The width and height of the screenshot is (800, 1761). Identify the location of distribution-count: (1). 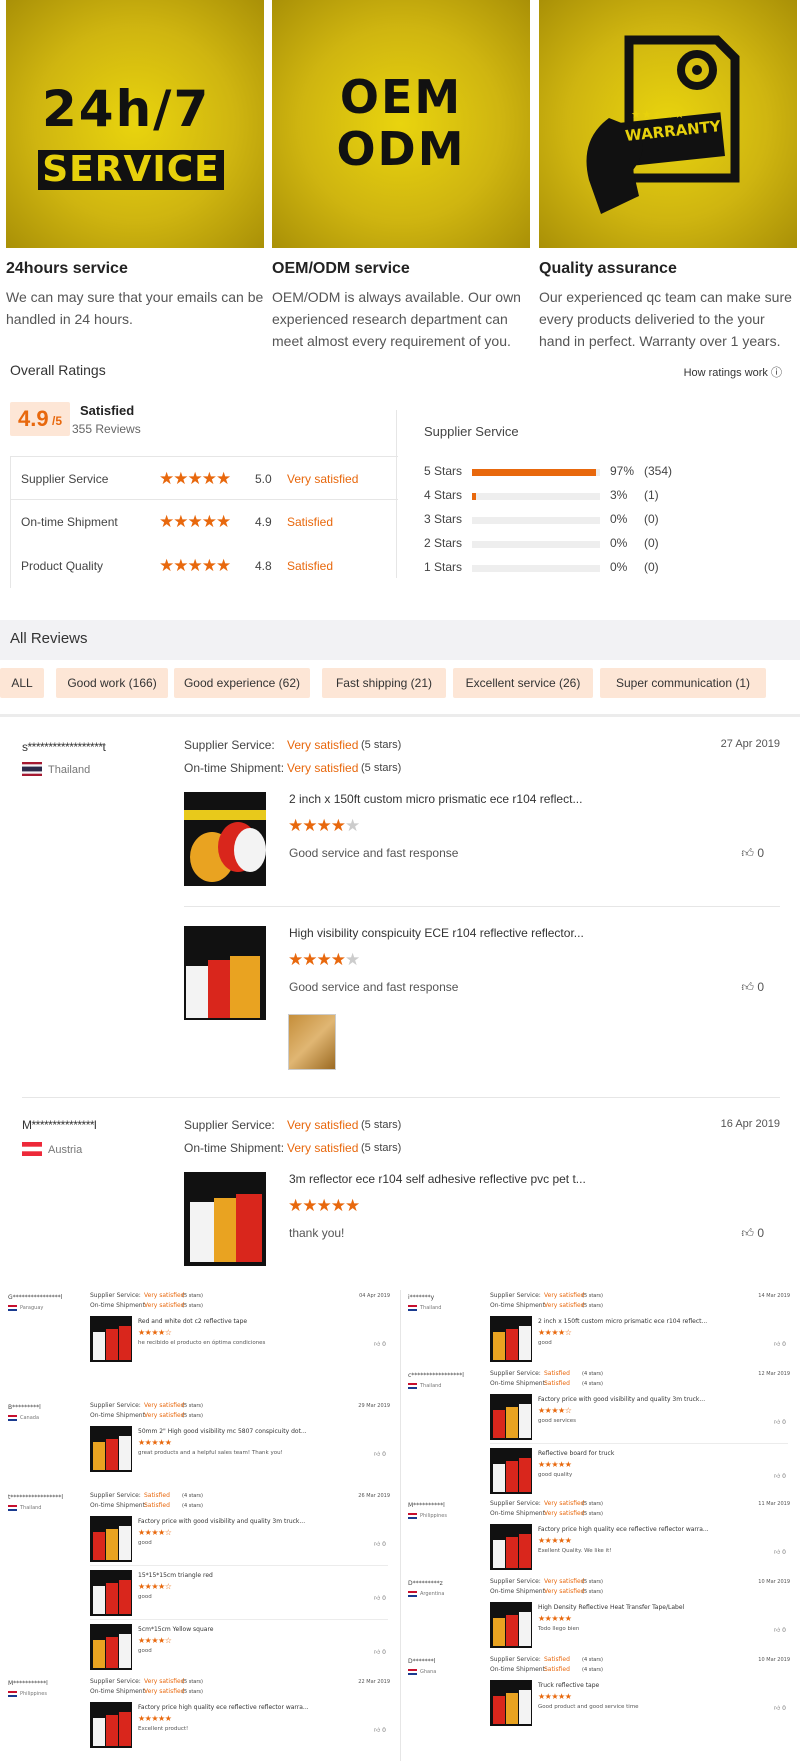
(651, 495).